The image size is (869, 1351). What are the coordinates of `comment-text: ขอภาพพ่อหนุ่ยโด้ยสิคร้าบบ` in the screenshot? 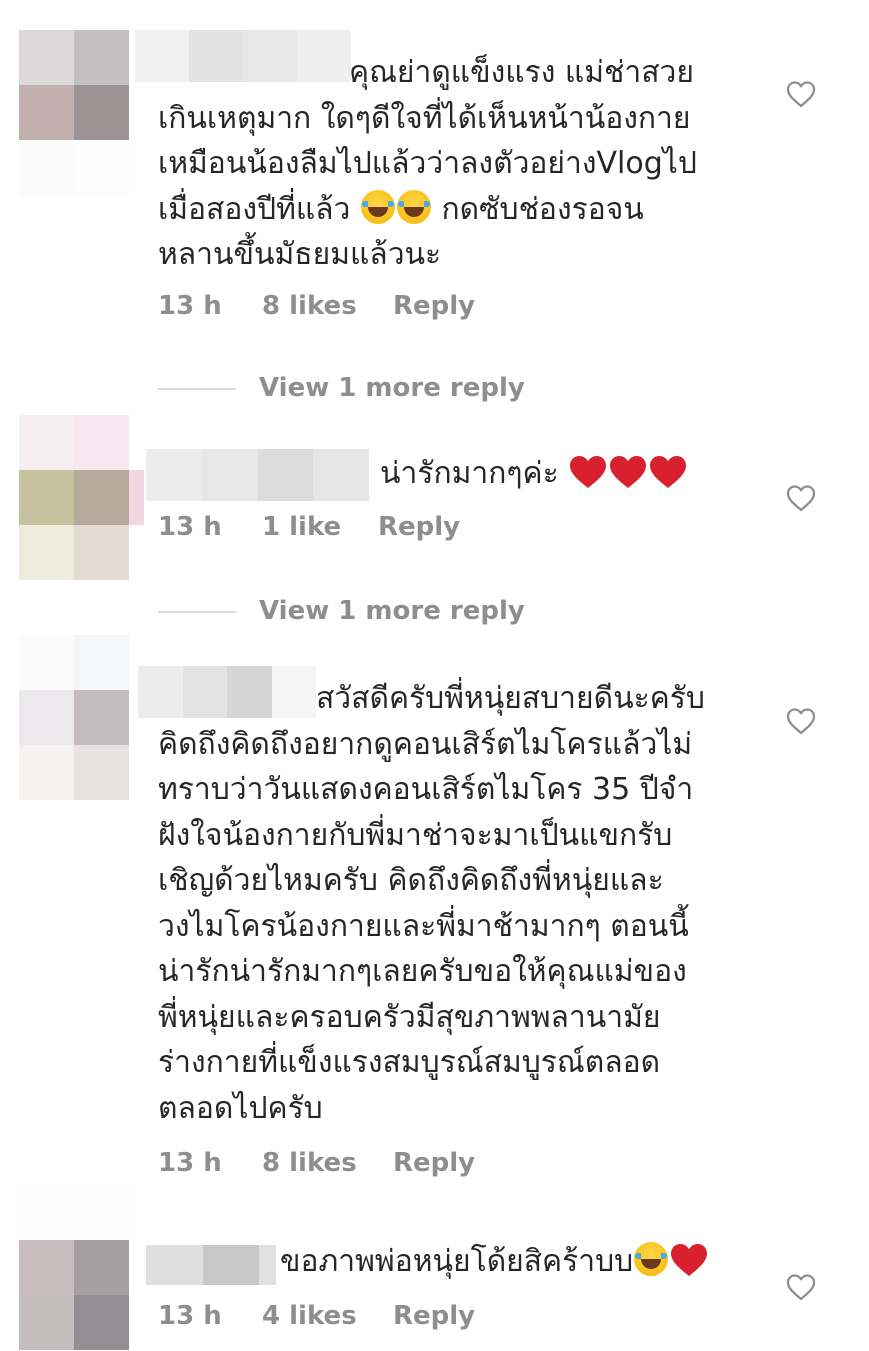 It's located at (458, 1262).